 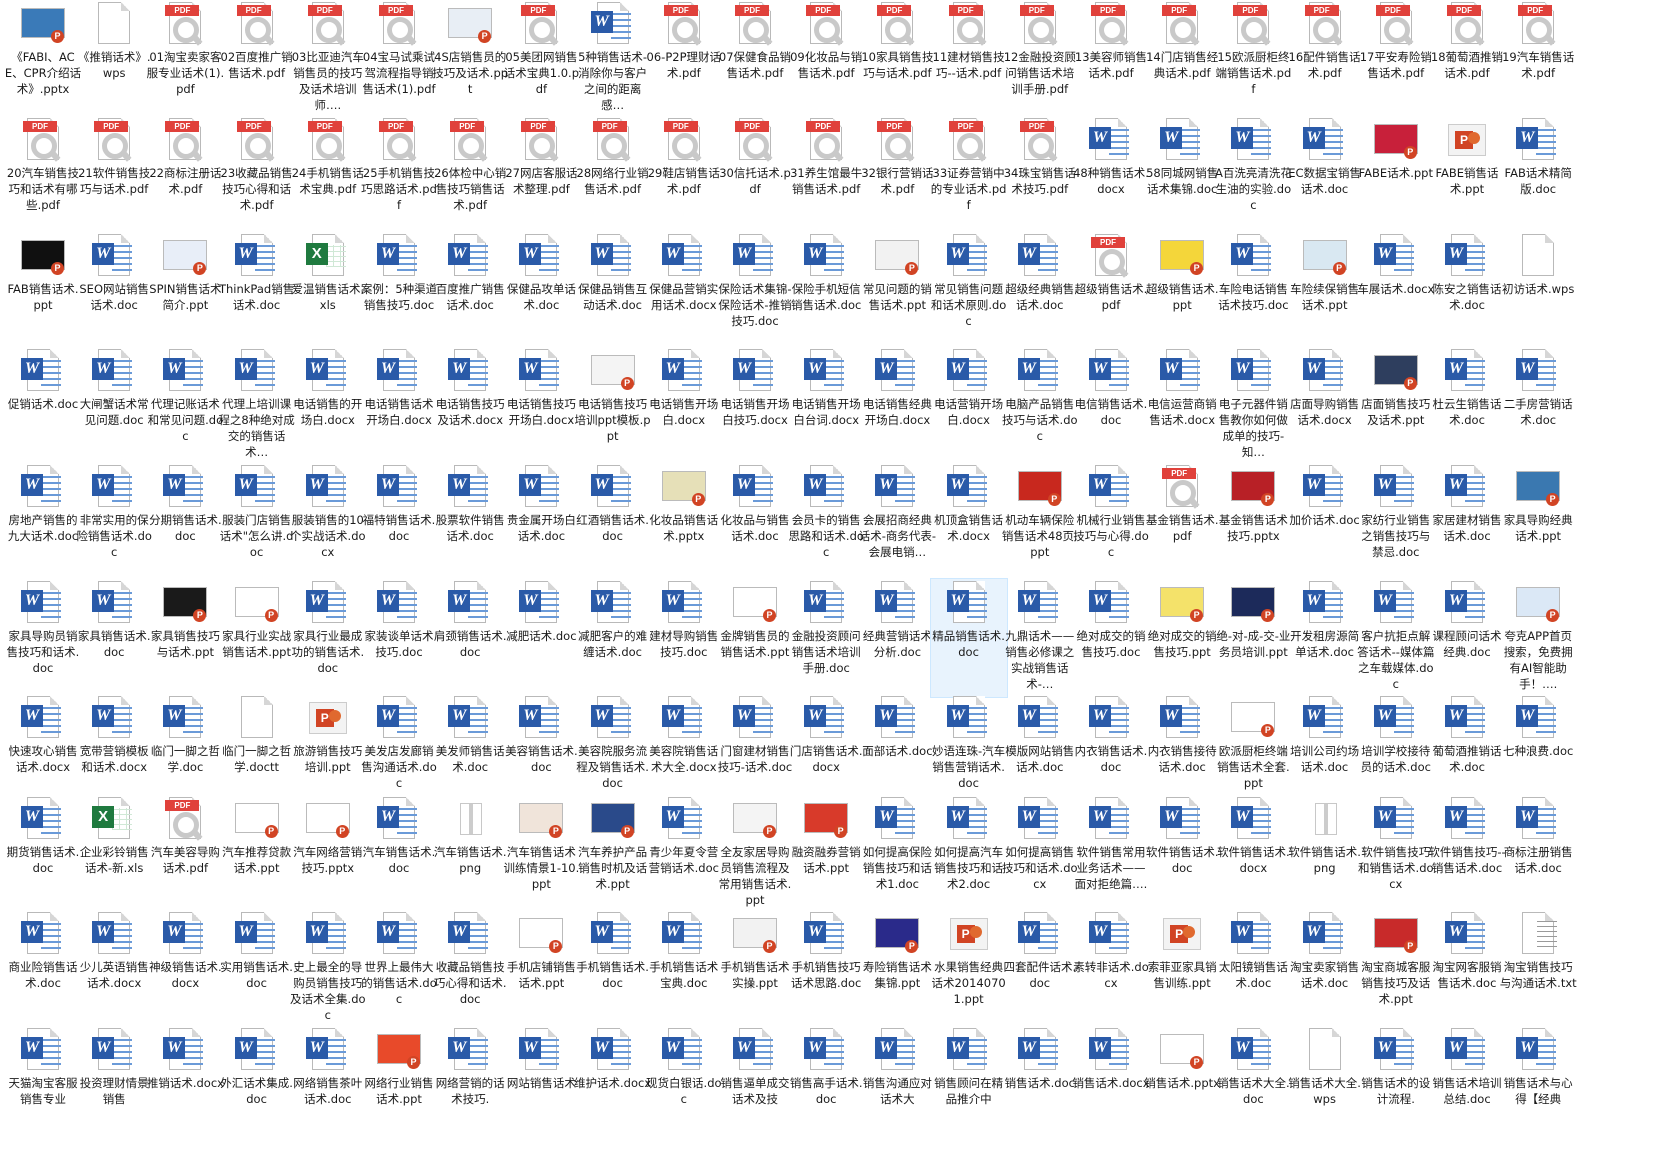 What do you see at coordinates (826, 59) in the screenshot?
I see `file-item: PDF 09化妆品与销售话术.pdf` at bounding box center [826, 59].